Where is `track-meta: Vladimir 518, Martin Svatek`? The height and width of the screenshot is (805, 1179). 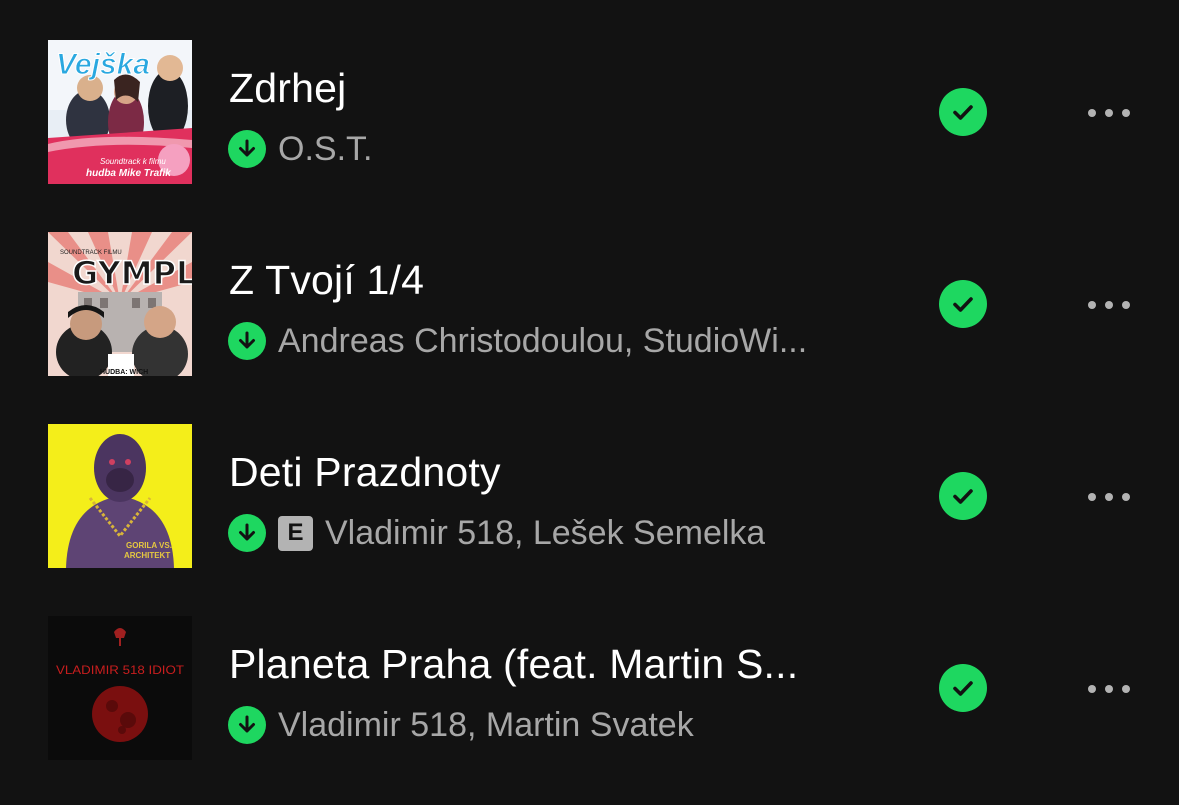 track-meta: Vladimir 518, Martin Svatek is located at coordinates (558, 725).